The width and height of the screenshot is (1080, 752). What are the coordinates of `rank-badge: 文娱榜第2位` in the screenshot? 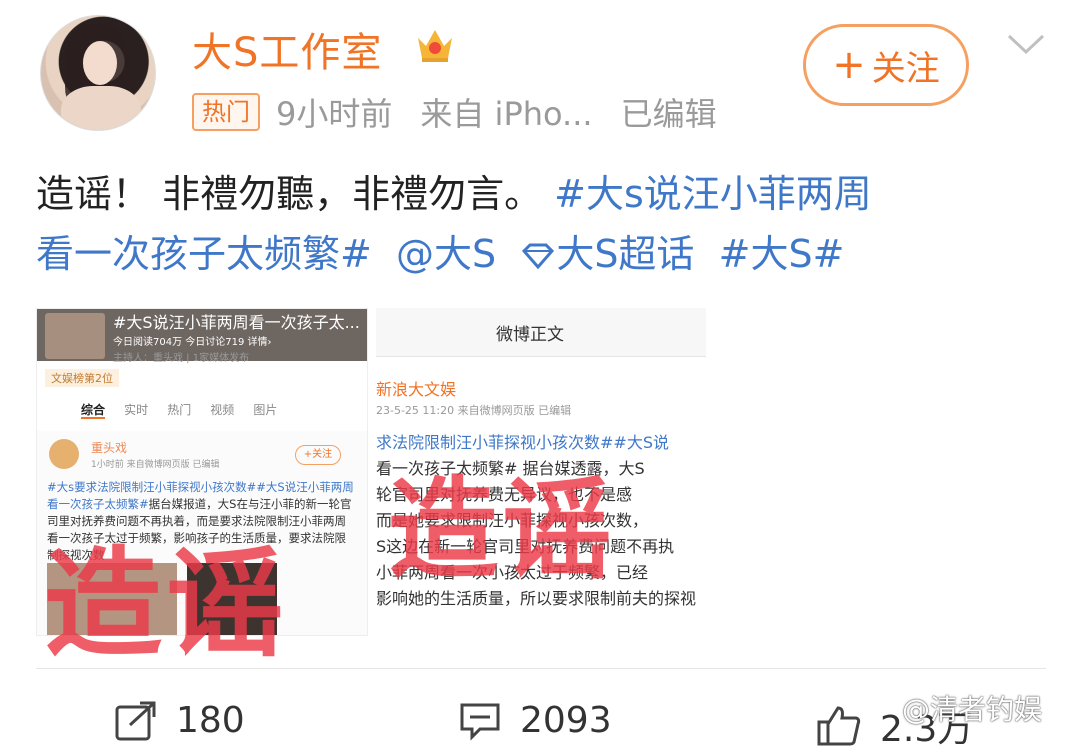 It's located at (82, 378).